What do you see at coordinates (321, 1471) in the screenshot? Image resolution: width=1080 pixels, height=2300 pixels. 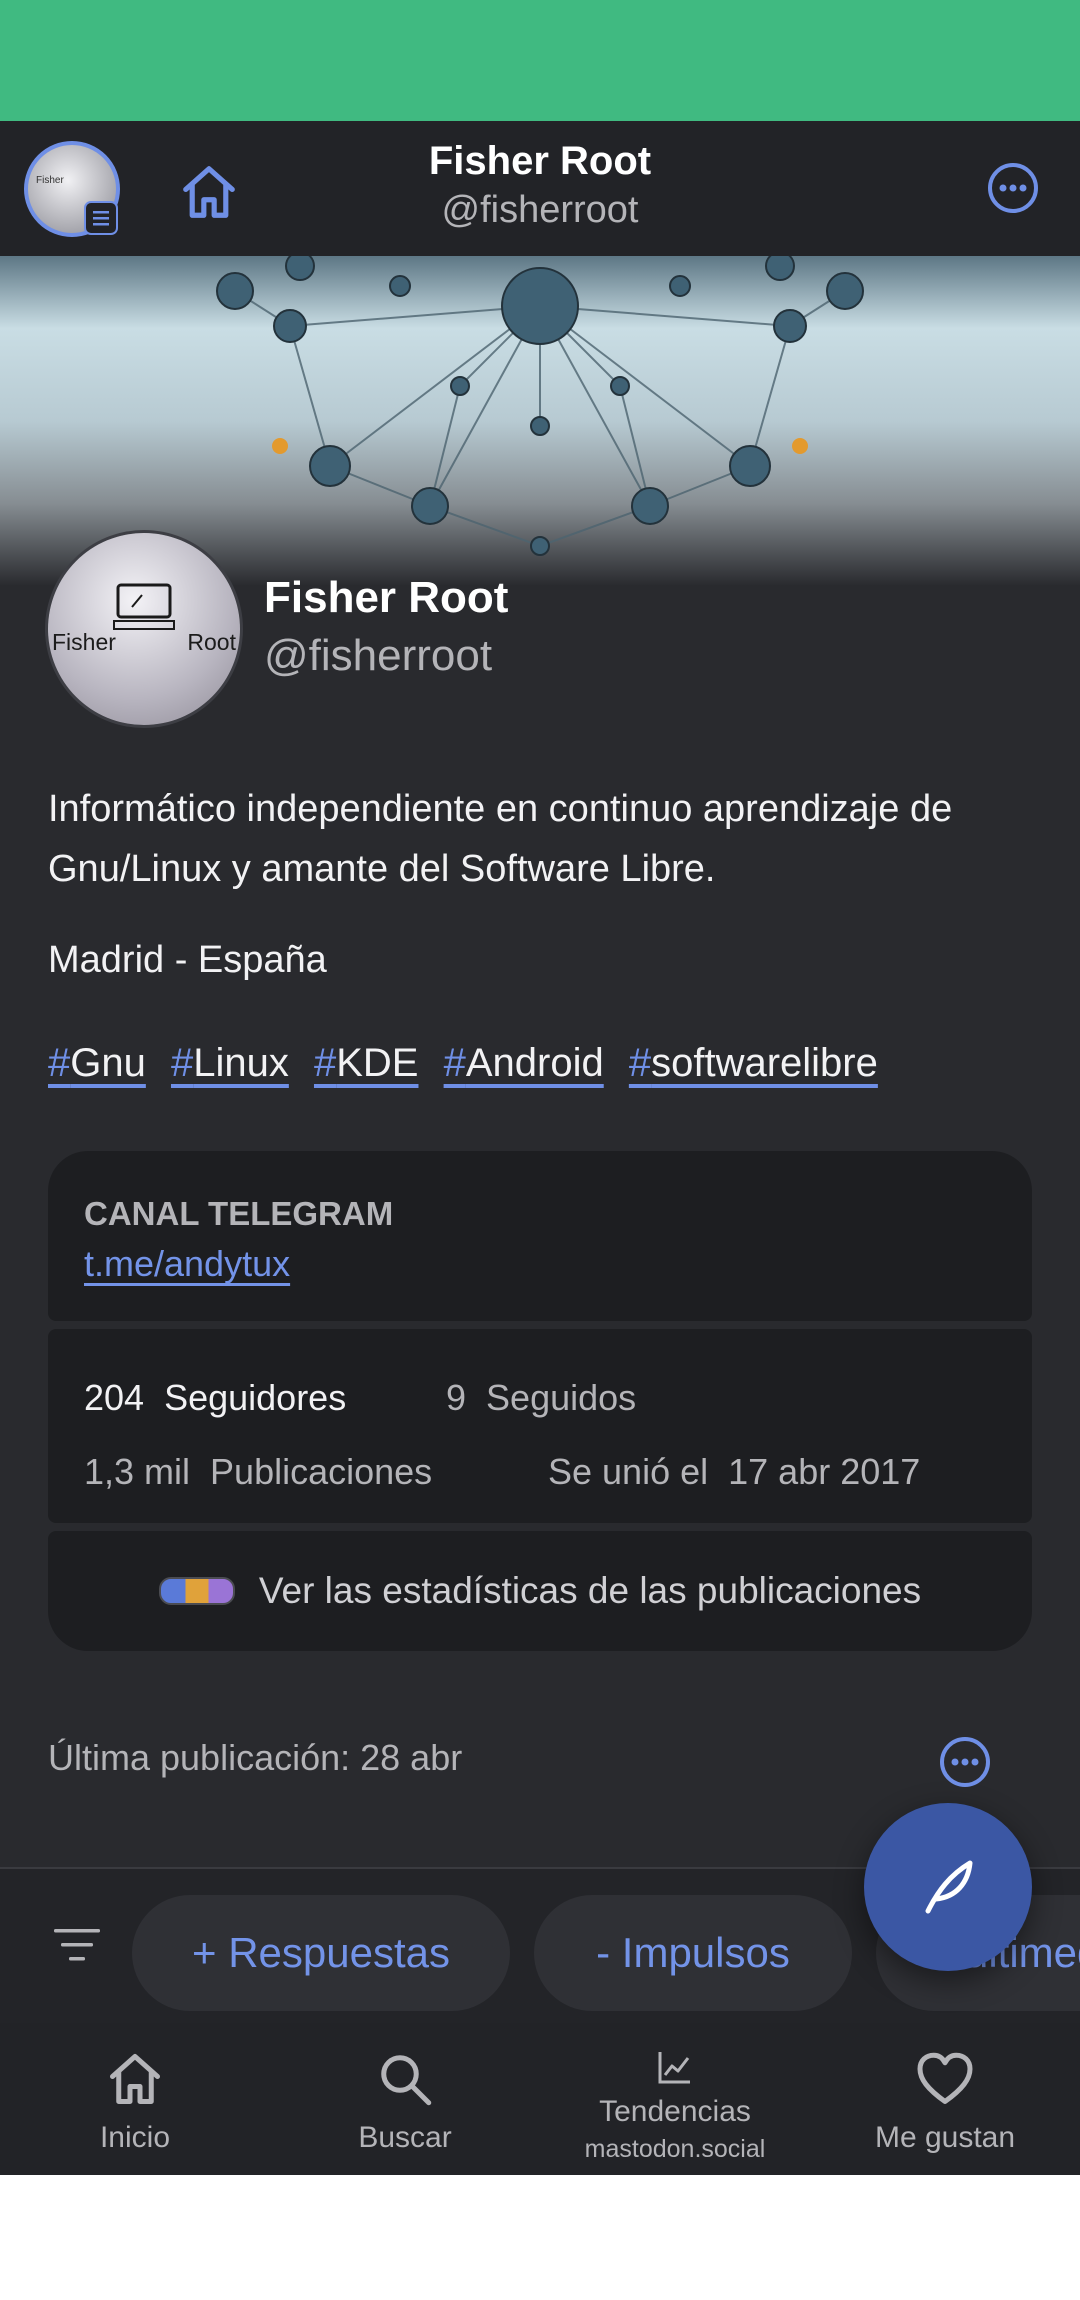 I see `posts-label: Publicaciones` at bounding box center [321, 1471].